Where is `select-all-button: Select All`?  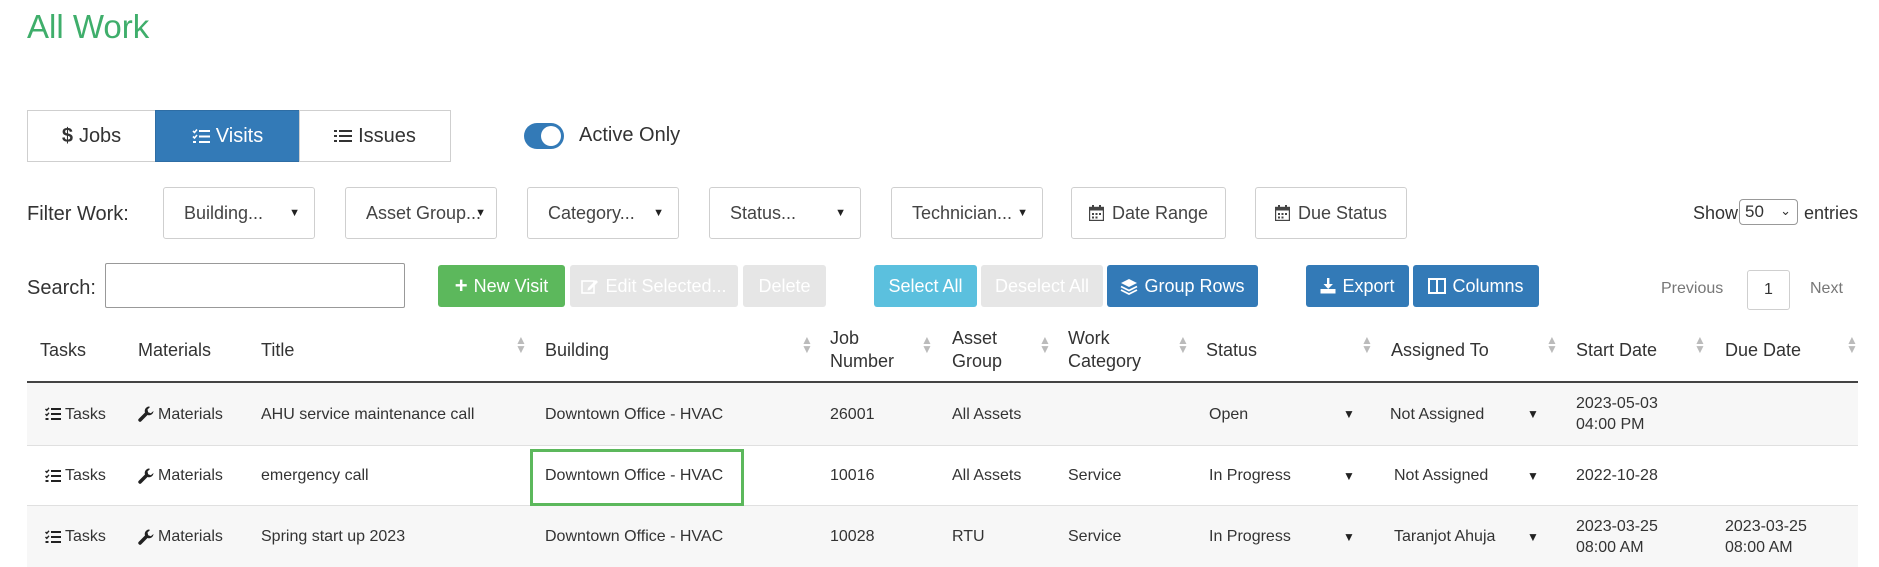
select-all-button: Select All is located at coordinates (925, 286).